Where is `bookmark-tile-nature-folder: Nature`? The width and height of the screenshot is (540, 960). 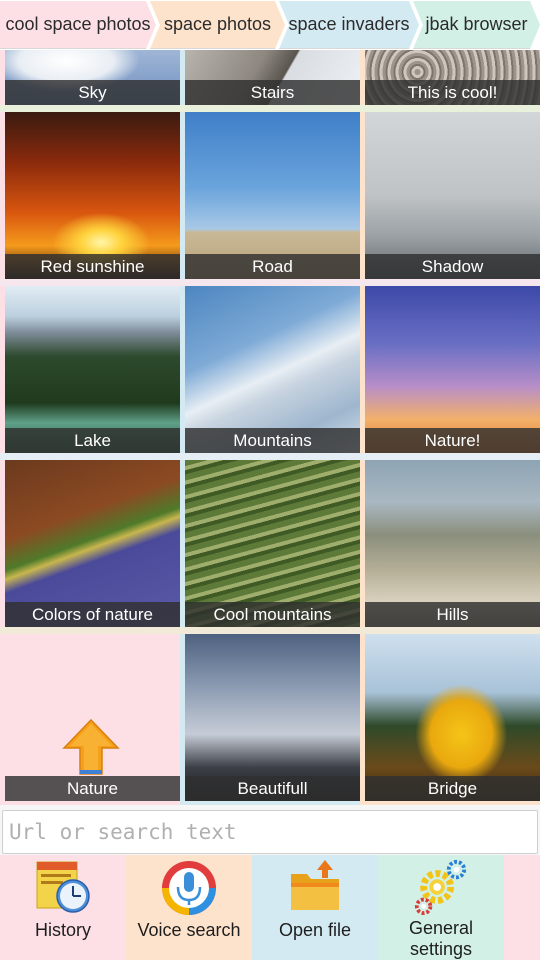 bookmark-tile-nature-folder: Nature is located at coordinates (92, 717).